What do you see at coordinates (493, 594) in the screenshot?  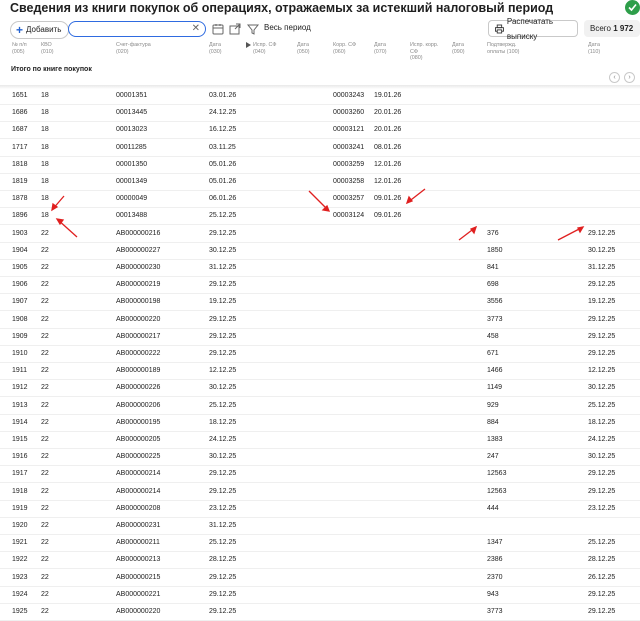 I see `cell-podtv: 943` at bounding box center [493, 594].